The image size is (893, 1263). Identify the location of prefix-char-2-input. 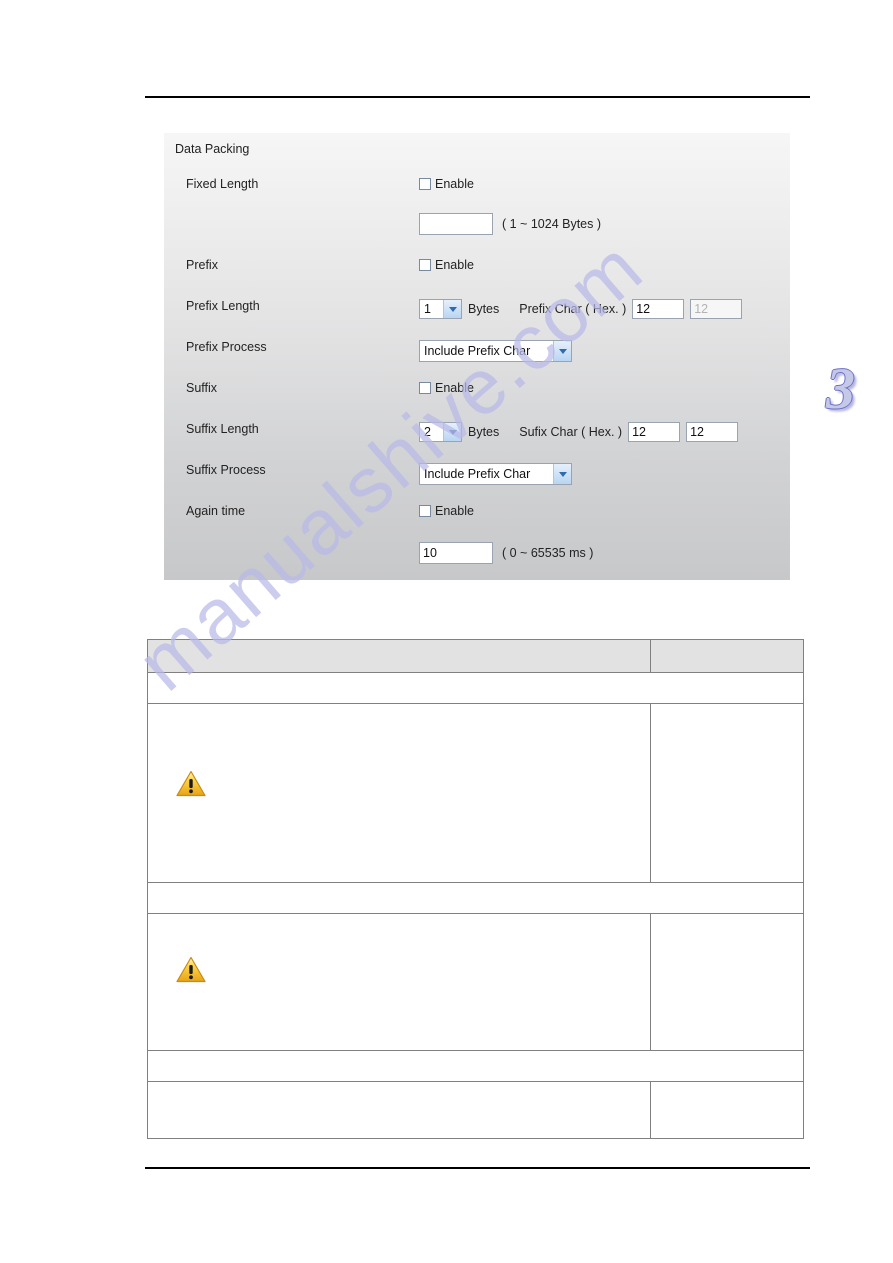
(716, 309).